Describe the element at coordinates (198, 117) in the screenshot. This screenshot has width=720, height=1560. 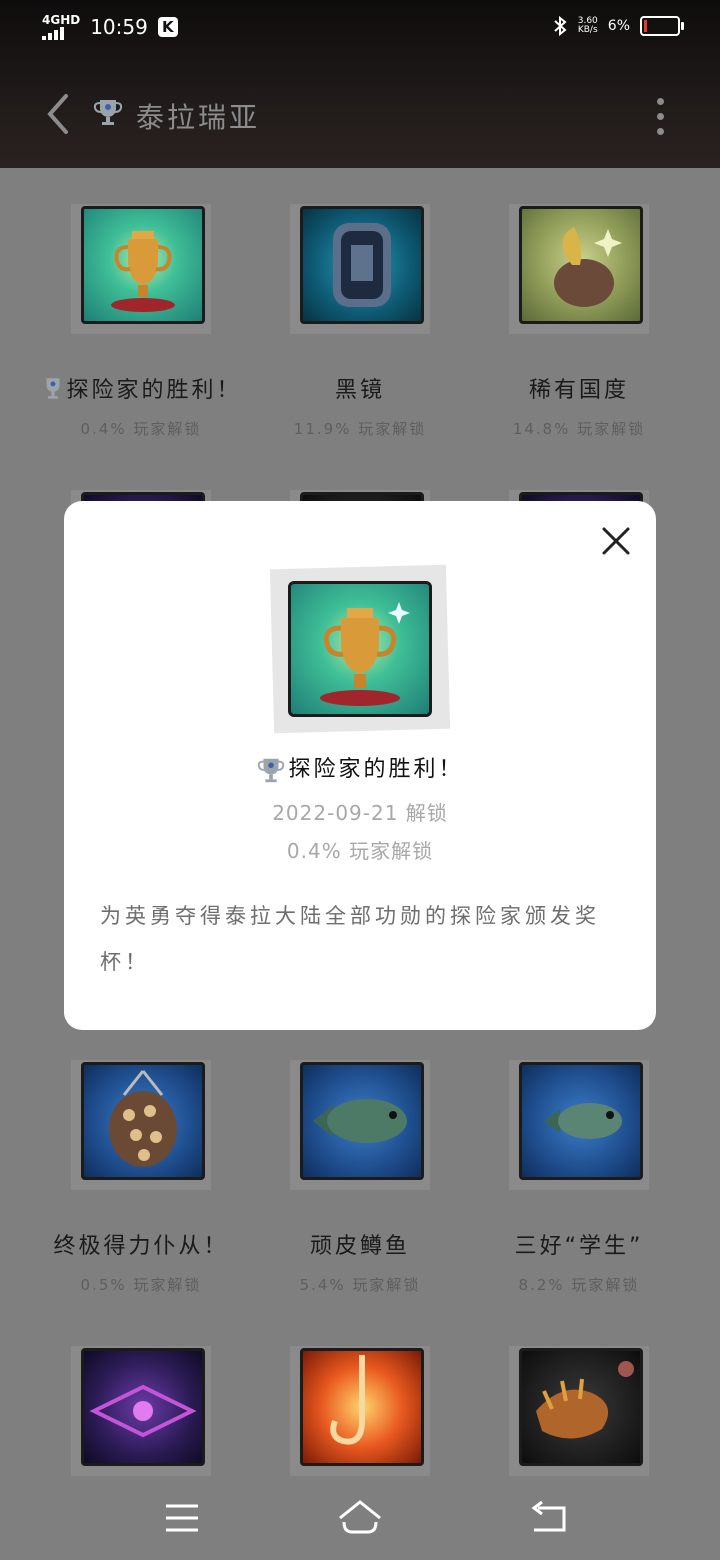
I see `page-title: 泰拉瑞亚` at that location.